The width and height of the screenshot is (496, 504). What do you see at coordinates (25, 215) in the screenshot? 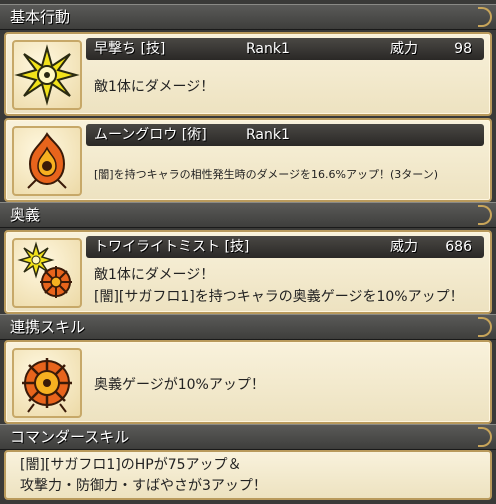
I see `section-title-ougi: 奥義` at bounding box center [25, 215].